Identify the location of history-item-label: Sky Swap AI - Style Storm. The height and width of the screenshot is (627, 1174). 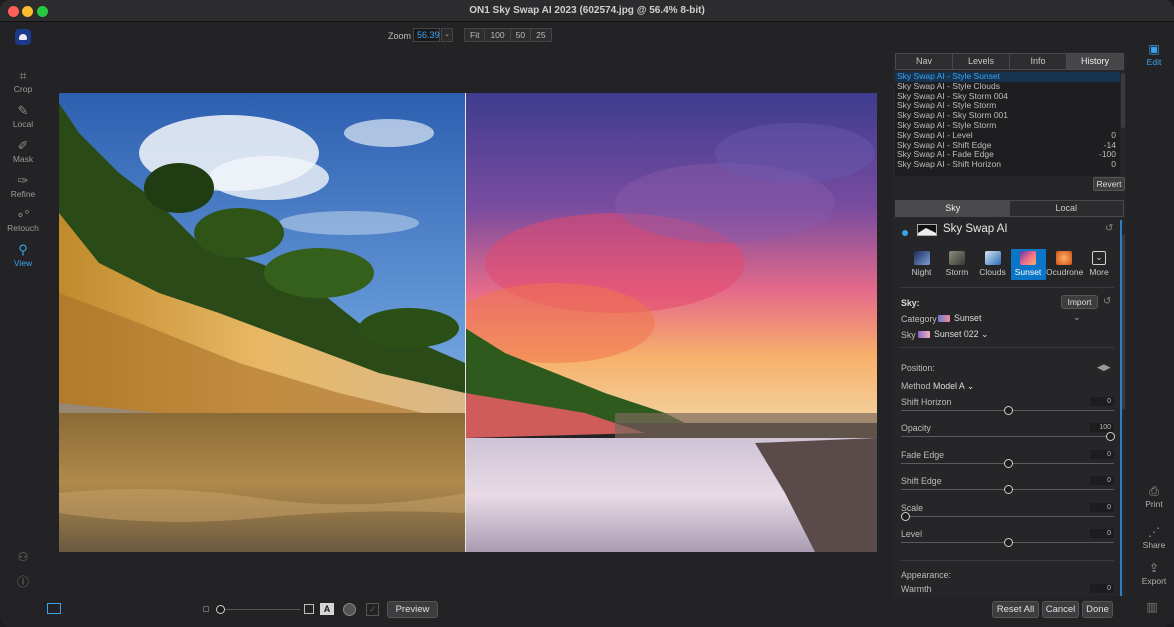
(947, 124).